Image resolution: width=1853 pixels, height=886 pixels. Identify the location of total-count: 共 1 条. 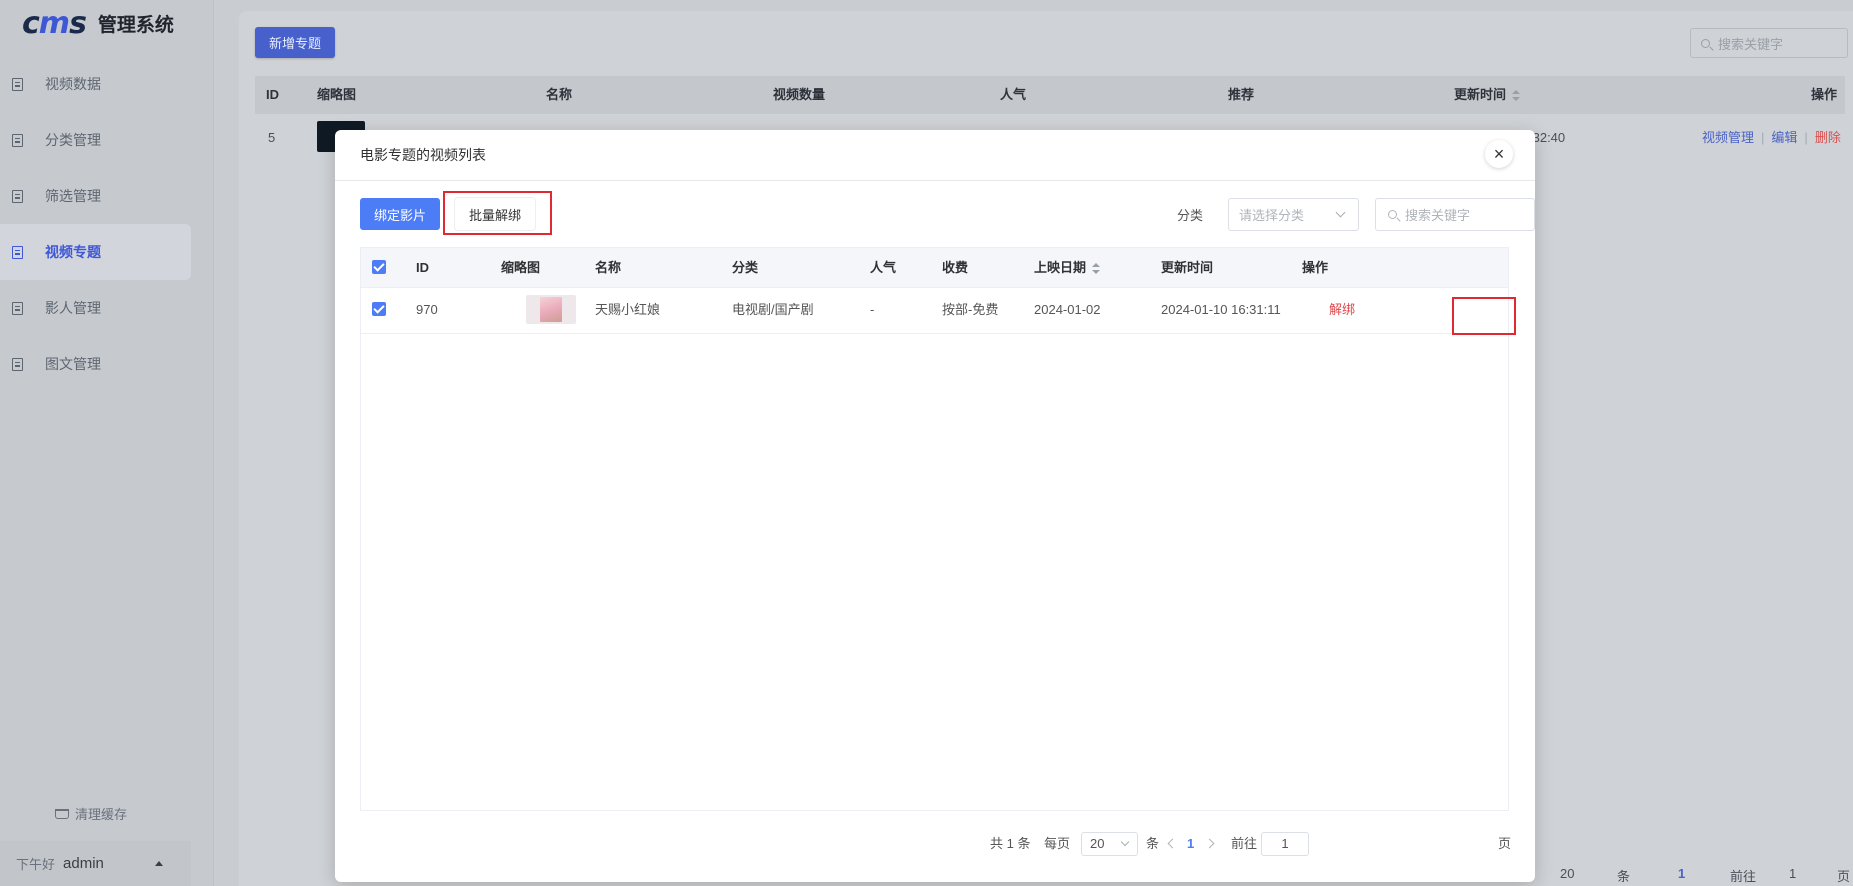
(1010, 843).